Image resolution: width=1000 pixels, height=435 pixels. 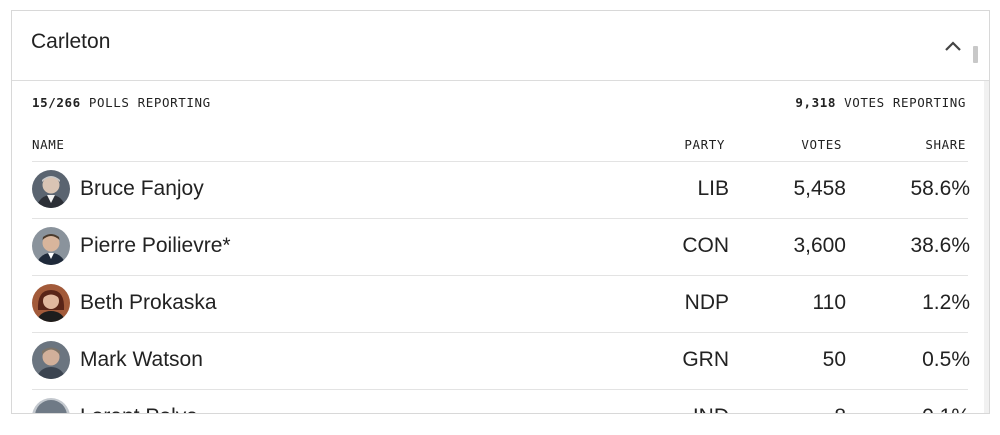 What do you see at coordinates (48, 144) in the screenshot?
I see `column-header-name: NAME` at bounding box center [48, 144].